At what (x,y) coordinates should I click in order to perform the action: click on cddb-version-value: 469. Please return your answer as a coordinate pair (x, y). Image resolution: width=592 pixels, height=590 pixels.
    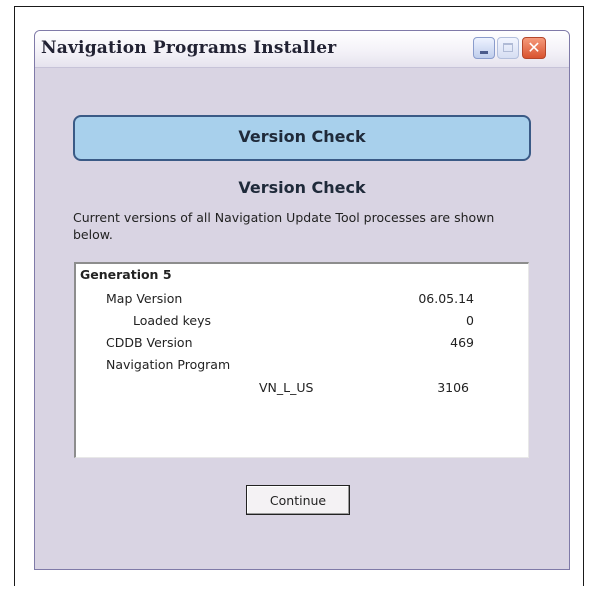
    Looking at the image, I should click on (462, 342).